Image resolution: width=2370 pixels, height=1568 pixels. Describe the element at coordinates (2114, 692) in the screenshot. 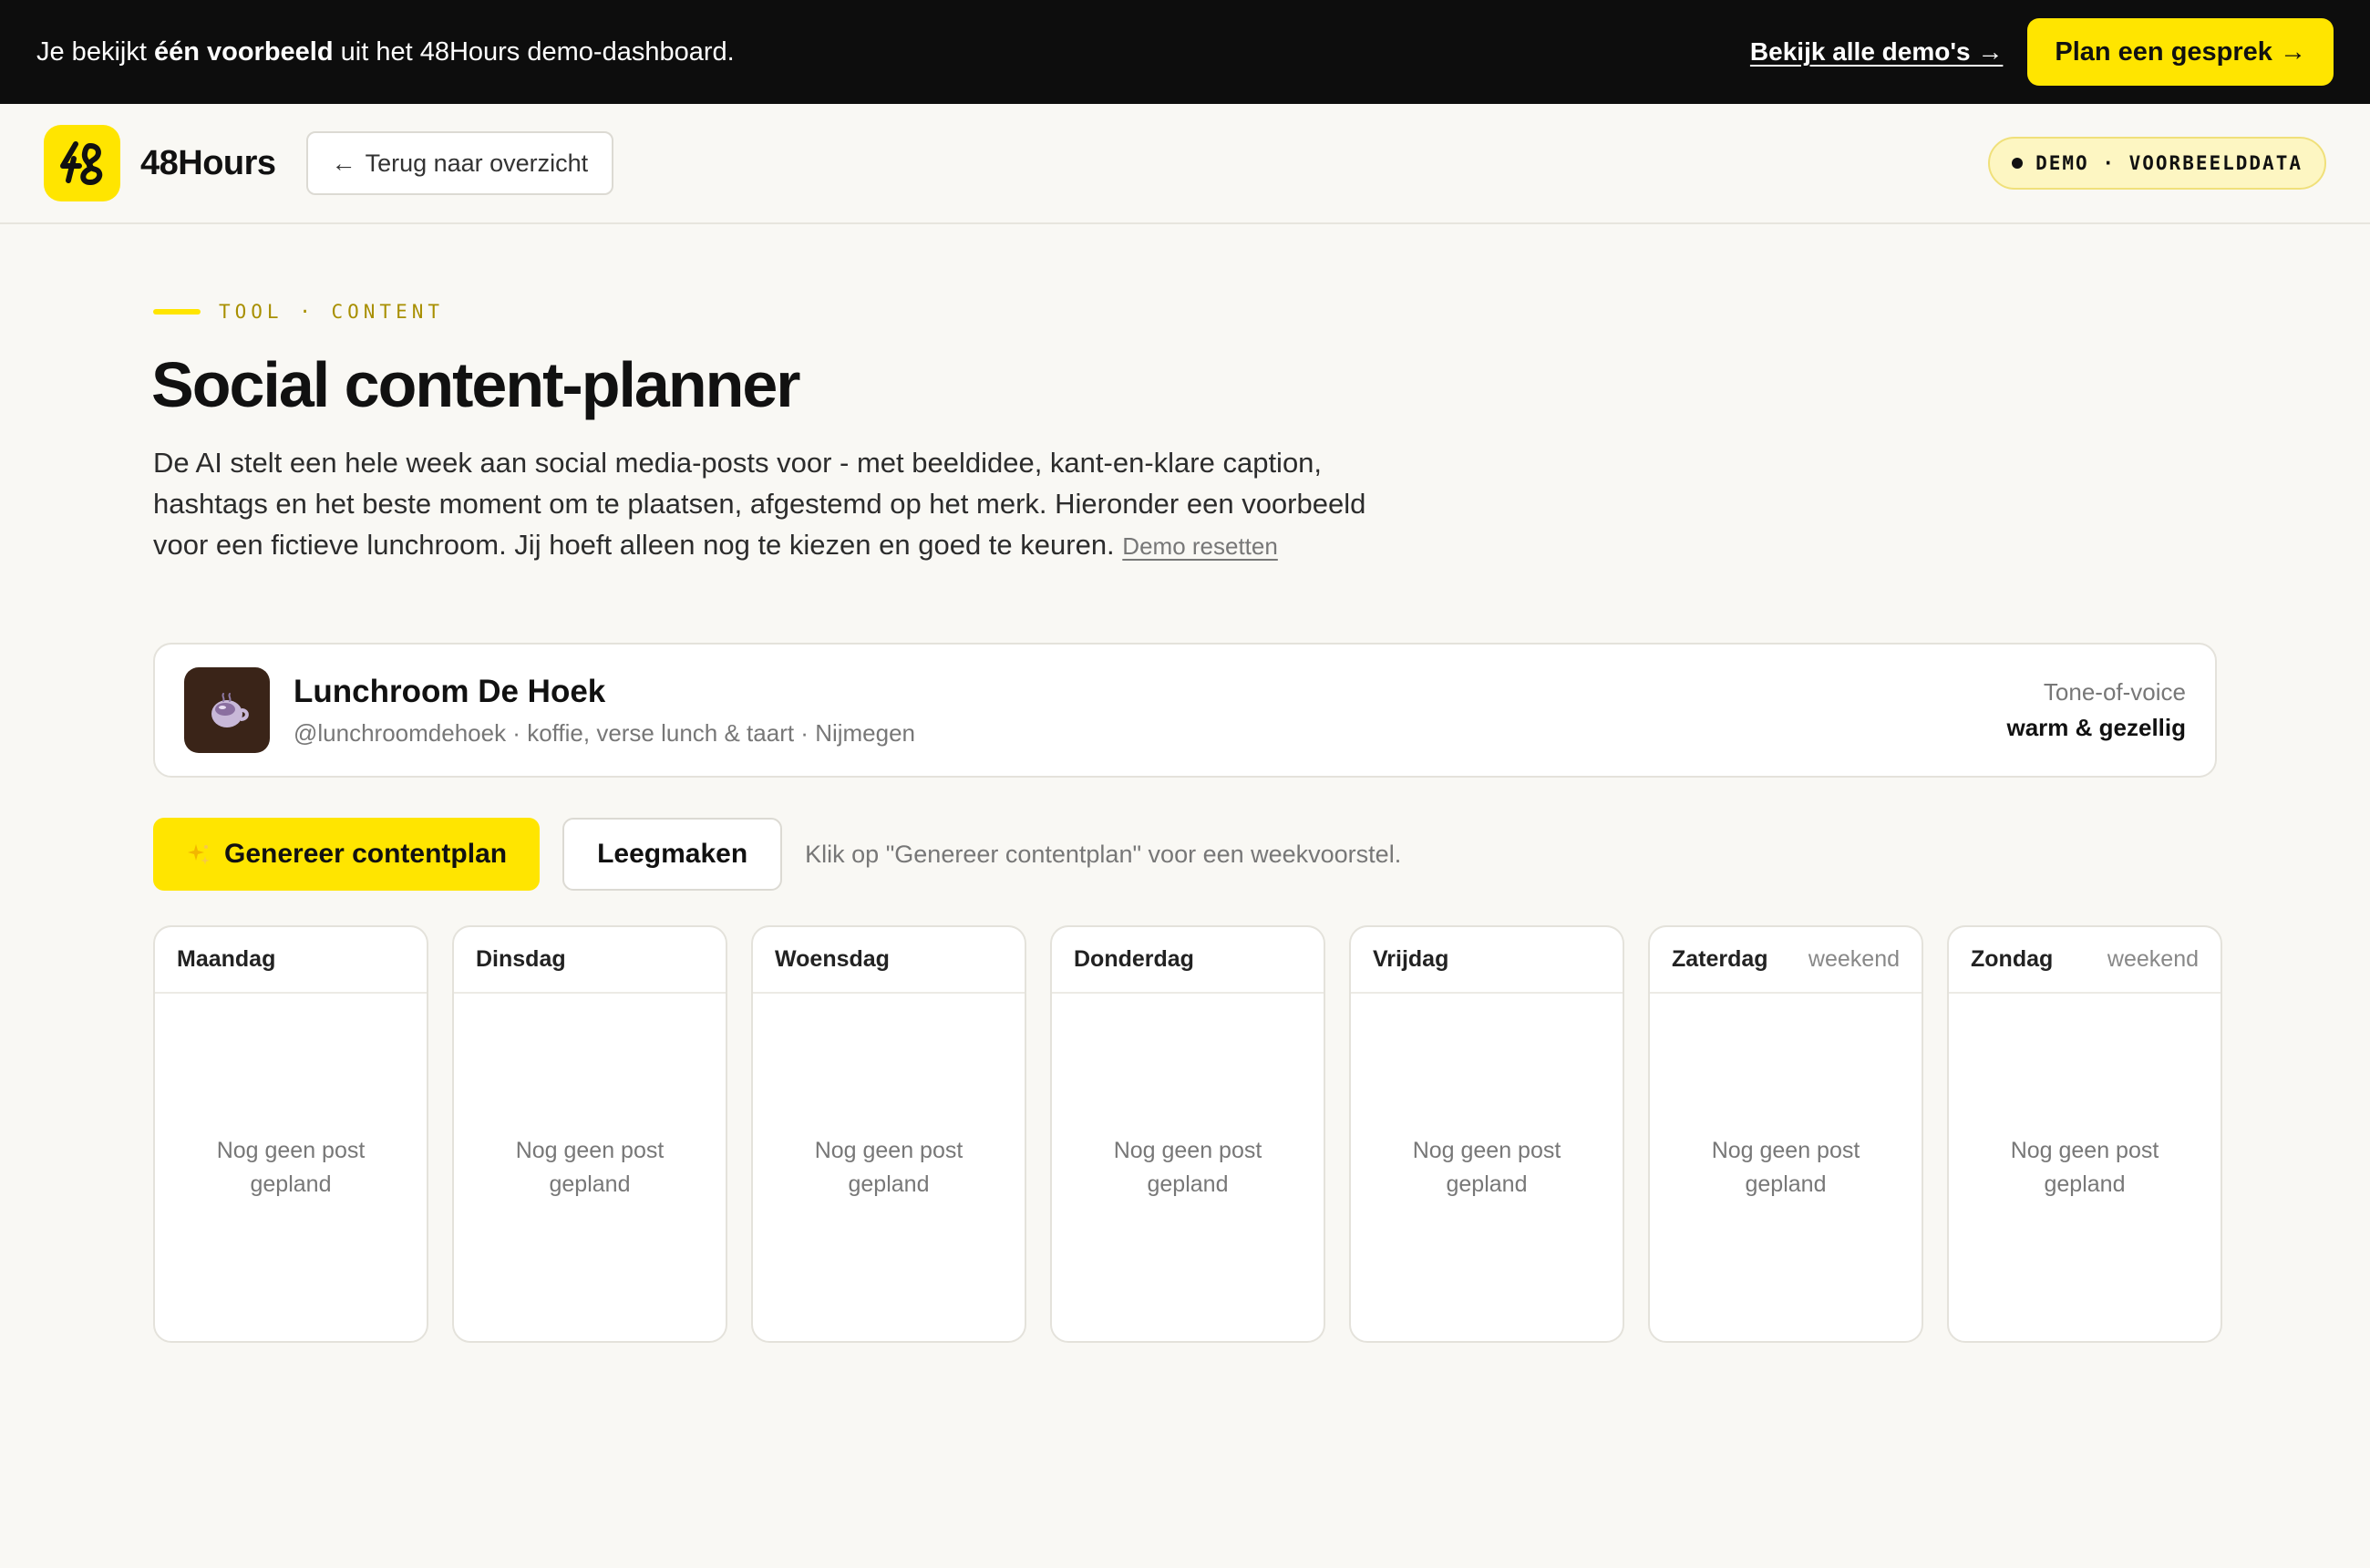

I see `tone-label: Tone-of-voice` at that location.